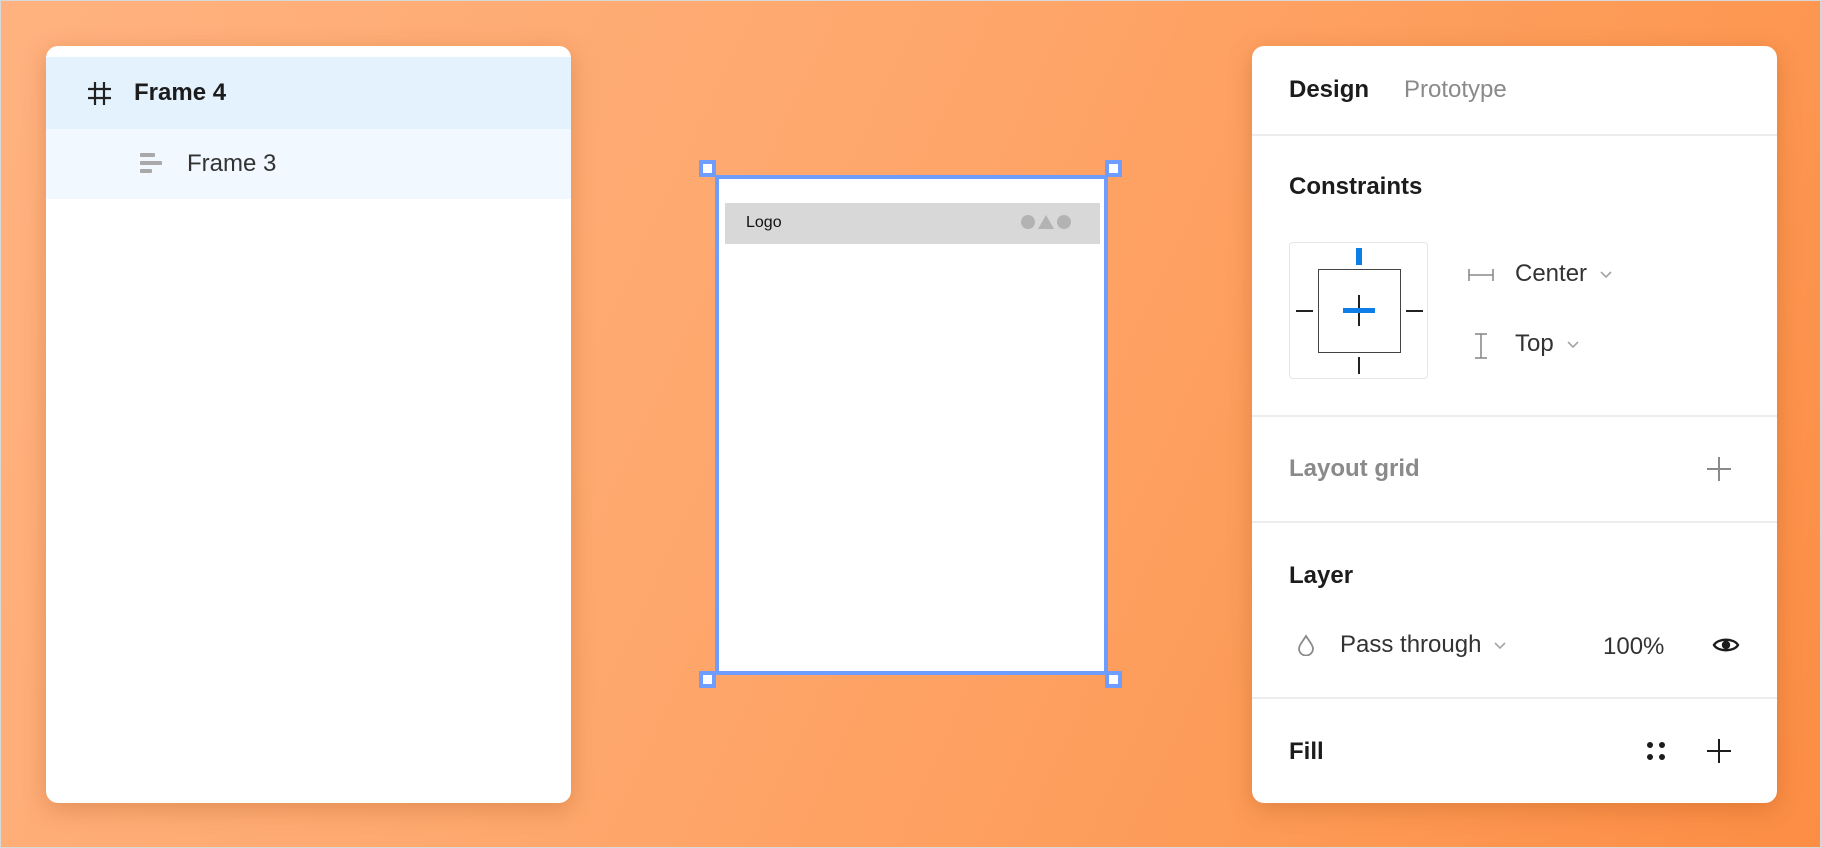  Describe the element at coordinates (308, 93) in the screenshot. I see `layer-item-frame-4: Frame 4` at that location.